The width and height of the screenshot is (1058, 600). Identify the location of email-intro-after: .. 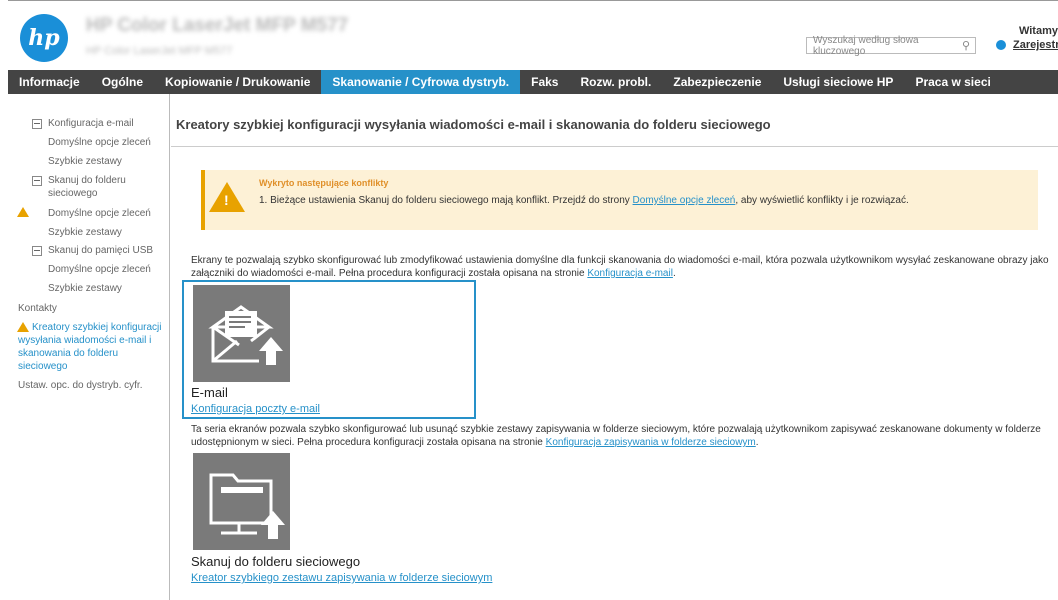
(674, 273).